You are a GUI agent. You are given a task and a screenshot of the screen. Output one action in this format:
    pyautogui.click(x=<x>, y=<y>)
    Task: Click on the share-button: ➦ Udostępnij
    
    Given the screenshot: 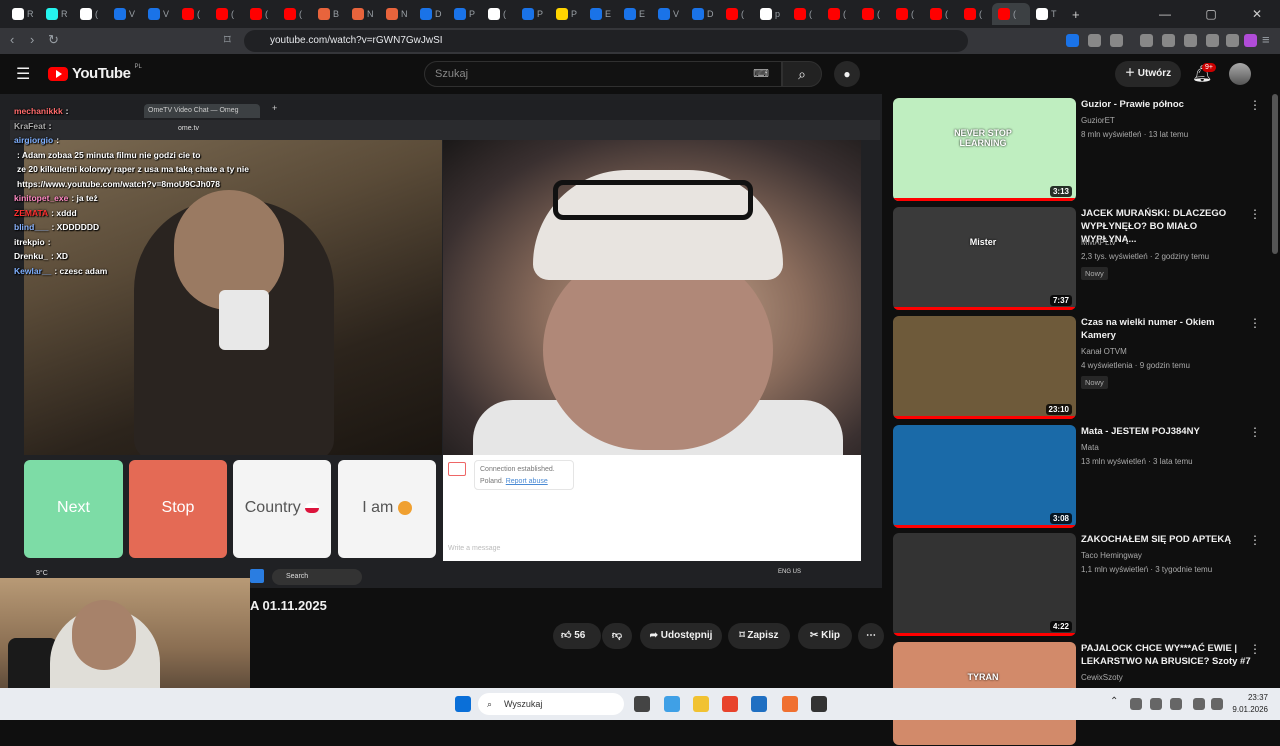 What is the action you would take?
    pyautogui.click(x=681, y=636)
    